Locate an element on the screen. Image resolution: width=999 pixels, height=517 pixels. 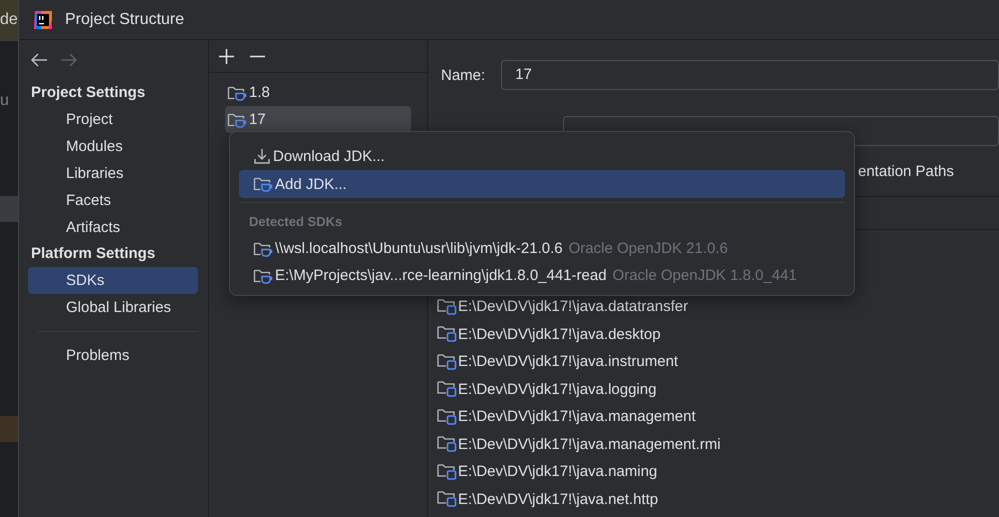
sidebar-item: Libraries is located at coordinates (113, 173).